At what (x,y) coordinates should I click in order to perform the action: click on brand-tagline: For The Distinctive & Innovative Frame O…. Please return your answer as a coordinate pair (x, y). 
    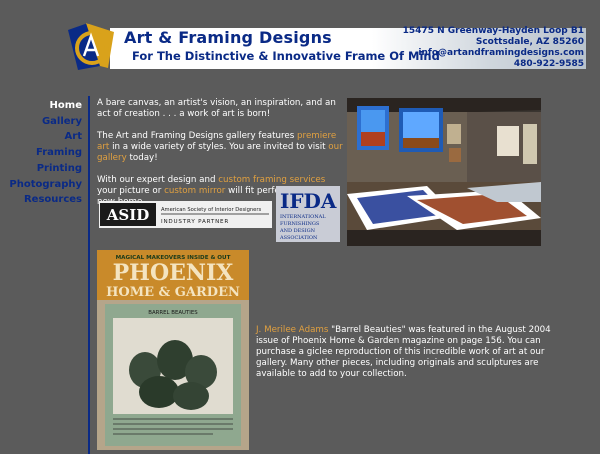
    Looking at the image, I should click on (286, 56).